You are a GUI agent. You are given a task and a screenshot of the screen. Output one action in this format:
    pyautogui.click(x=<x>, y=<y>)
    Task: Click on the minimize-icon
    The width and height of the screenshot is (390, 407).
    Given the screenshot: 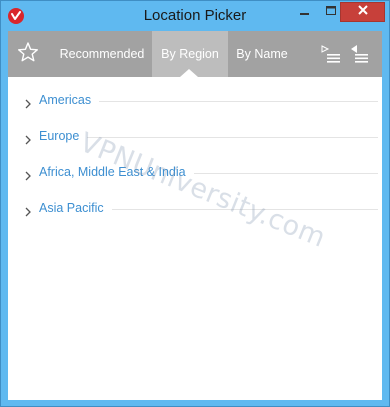 What is the action you would take?
    pyautogui.click(x=305, y=12)
    